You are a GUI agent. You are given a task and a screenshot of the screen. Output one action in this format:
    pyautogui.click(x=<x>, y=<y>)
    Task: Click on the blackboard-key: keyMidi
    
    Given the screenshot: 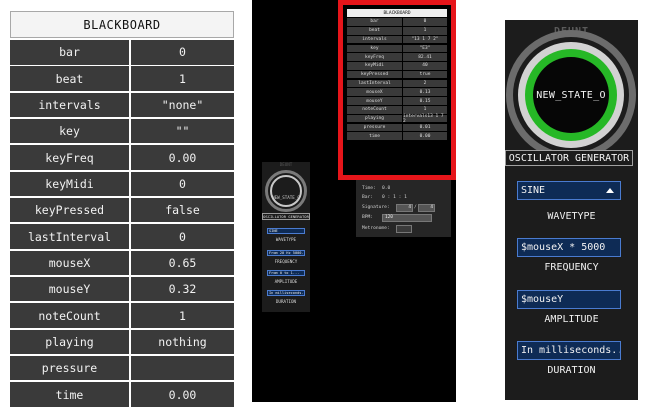 What is the action you would take?
    pyautogui.click(x=69, y=184)
    